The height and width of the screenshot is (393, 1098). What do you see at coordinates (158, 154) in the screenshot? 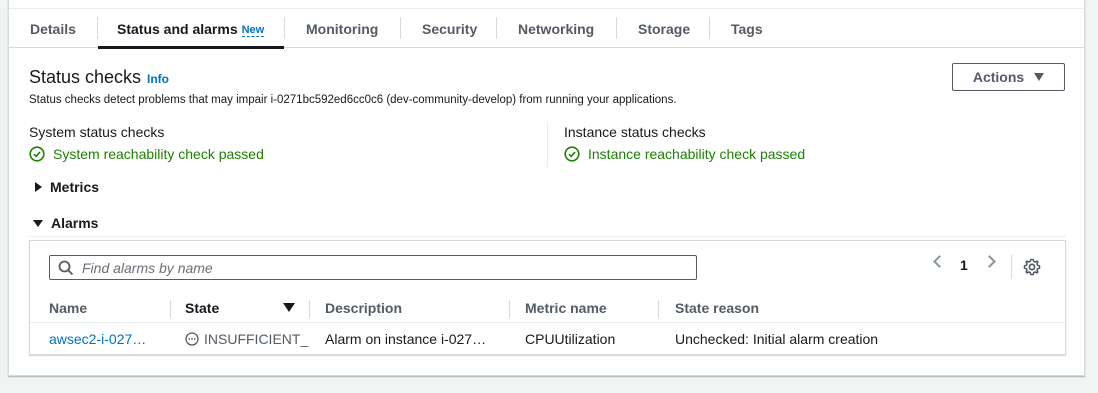
I see `system-status-text: System reachability check passed` at bounding box center [158, 154].